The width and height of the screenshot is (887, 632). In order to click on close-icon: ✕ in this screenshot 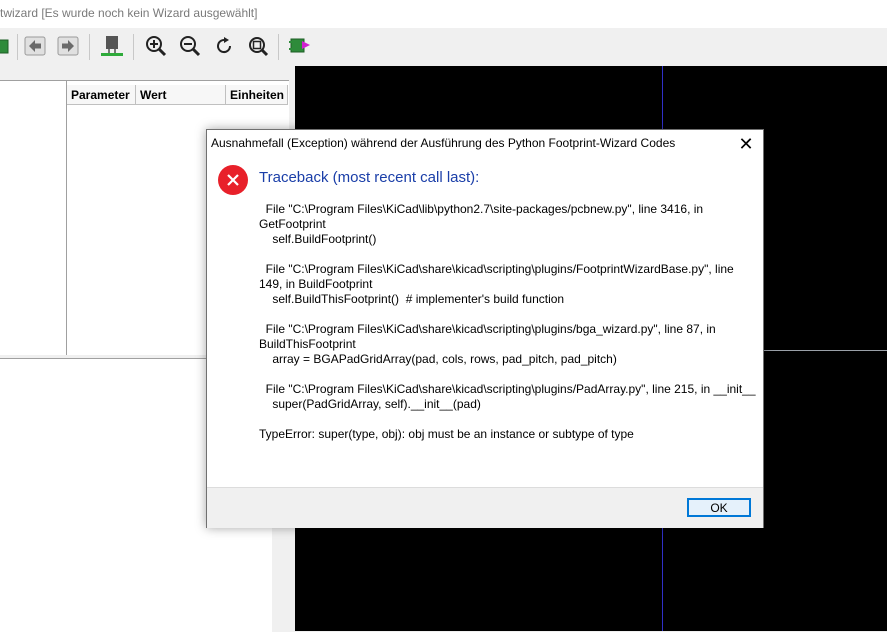, I will do `click(746, 144)`.